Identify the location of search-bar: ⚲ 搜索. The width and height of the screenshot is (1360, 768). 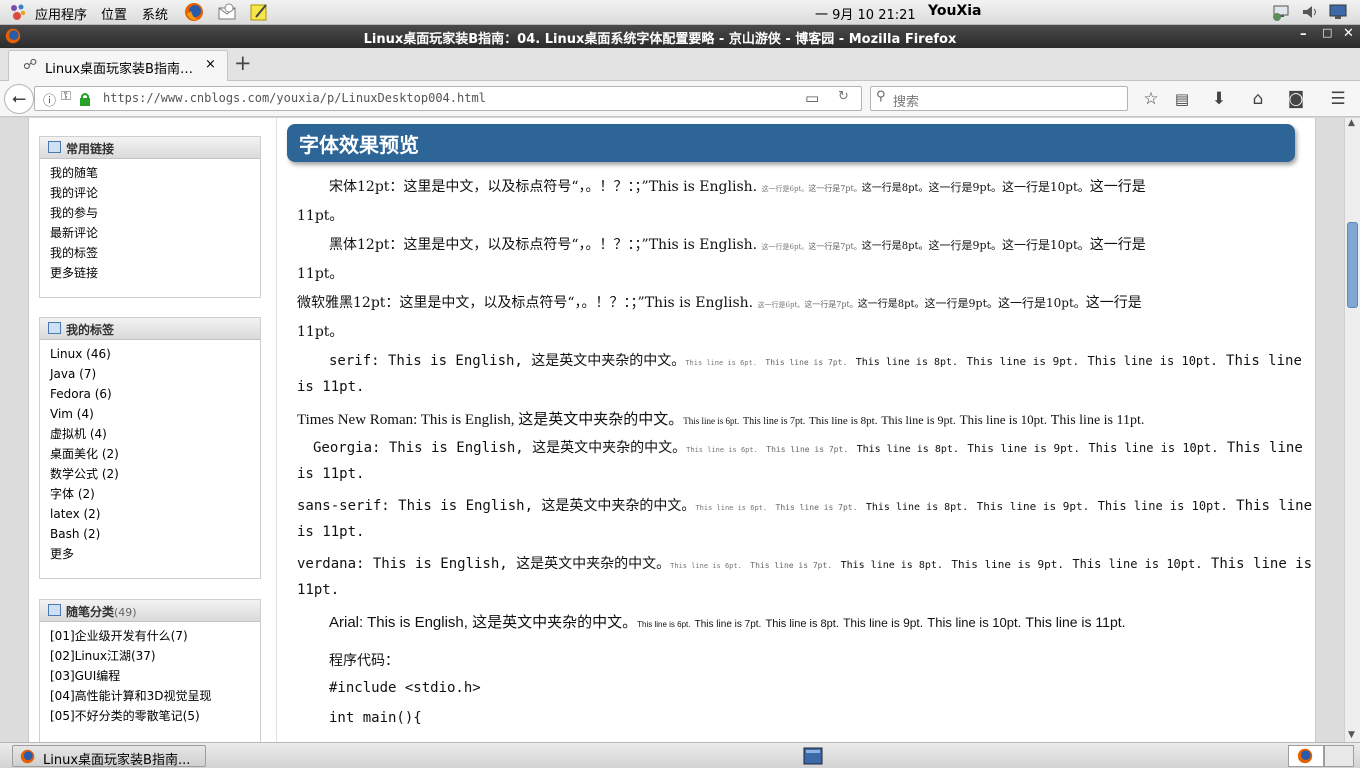
(999, 98).